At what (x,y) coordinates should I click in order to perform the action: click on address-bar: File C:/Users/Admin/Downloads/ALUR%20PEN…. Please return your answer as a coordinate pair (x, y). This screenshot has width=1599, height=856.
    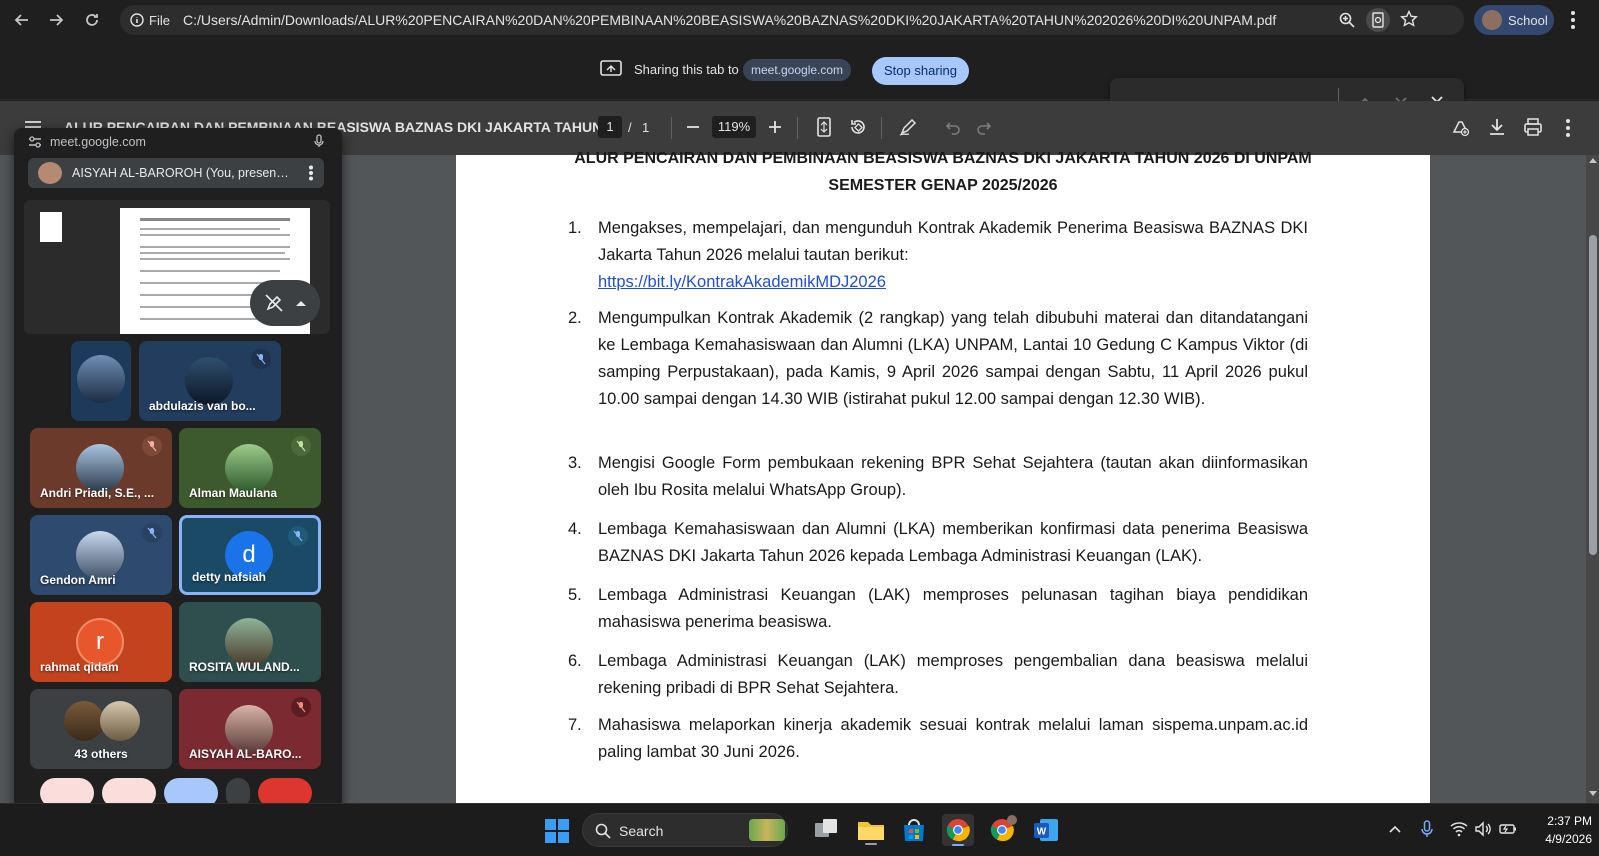
    Looking at the image, I should click on (792, 20).